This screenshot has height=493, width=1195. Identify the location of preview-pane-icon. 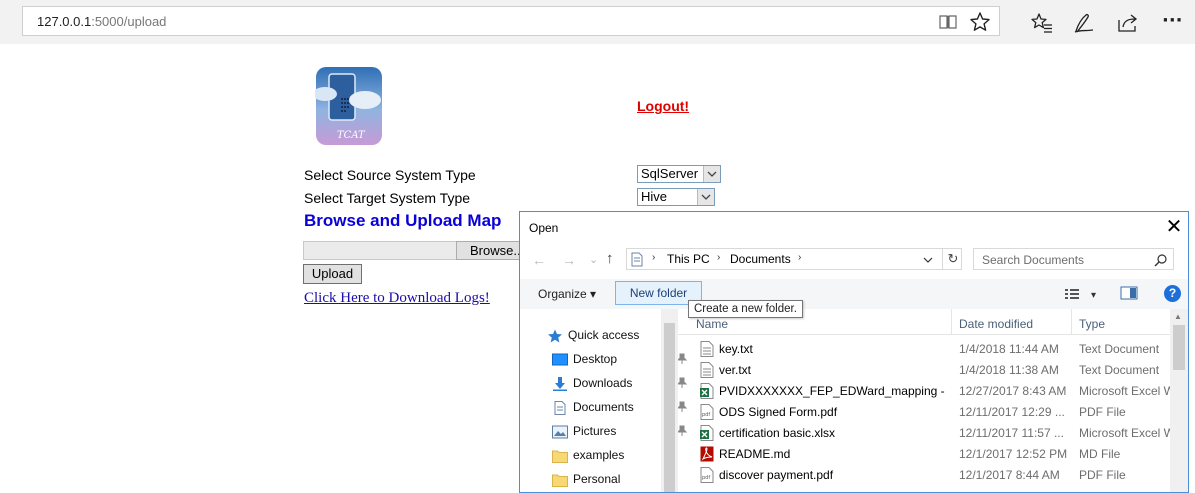
(1129, 293).